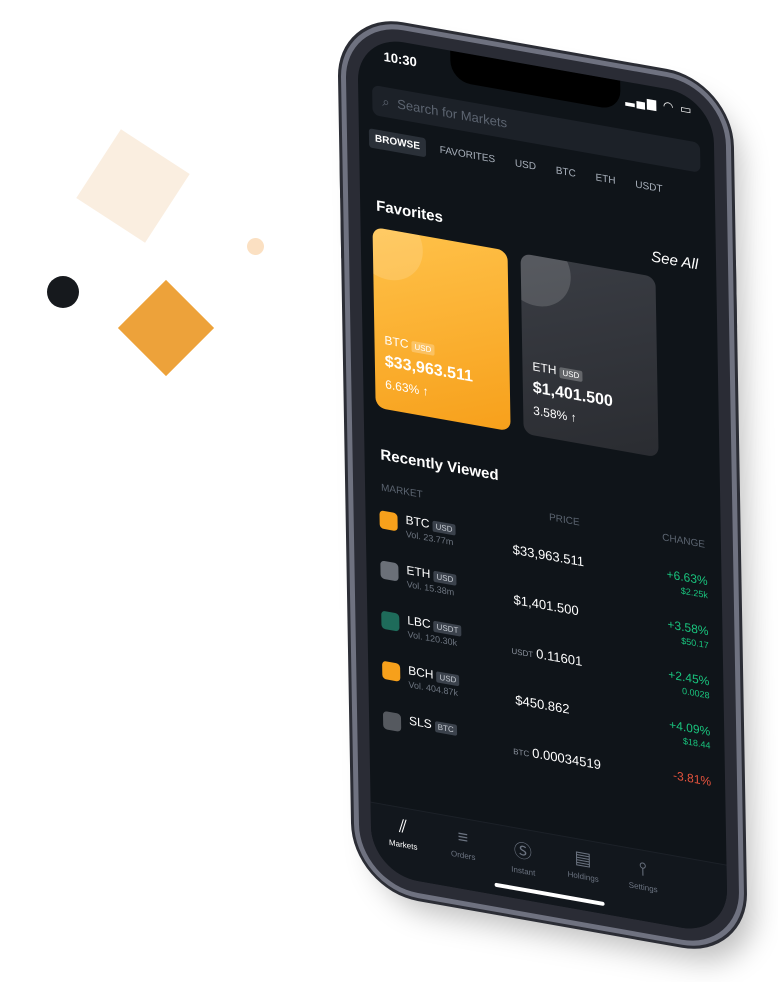  I want to click on favorites-title: Favorites, so click(409, 212).